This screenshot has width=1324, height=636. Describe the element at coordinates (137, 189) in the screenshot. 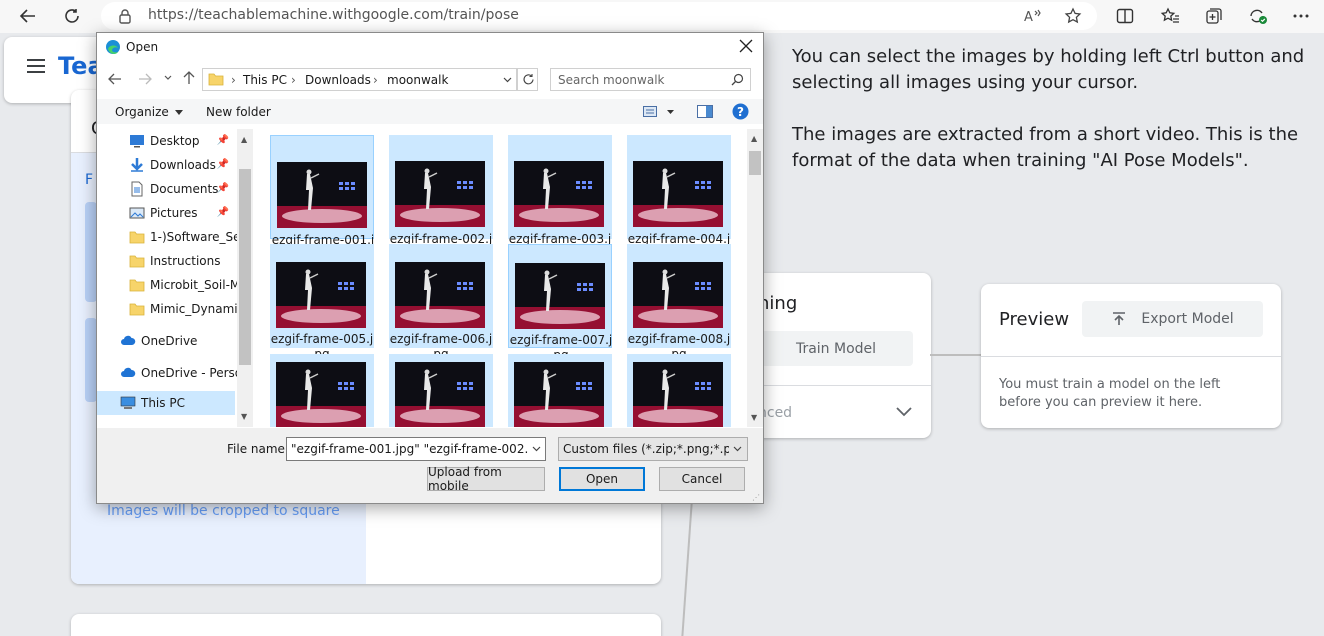

I see `documents-icon` at that location.